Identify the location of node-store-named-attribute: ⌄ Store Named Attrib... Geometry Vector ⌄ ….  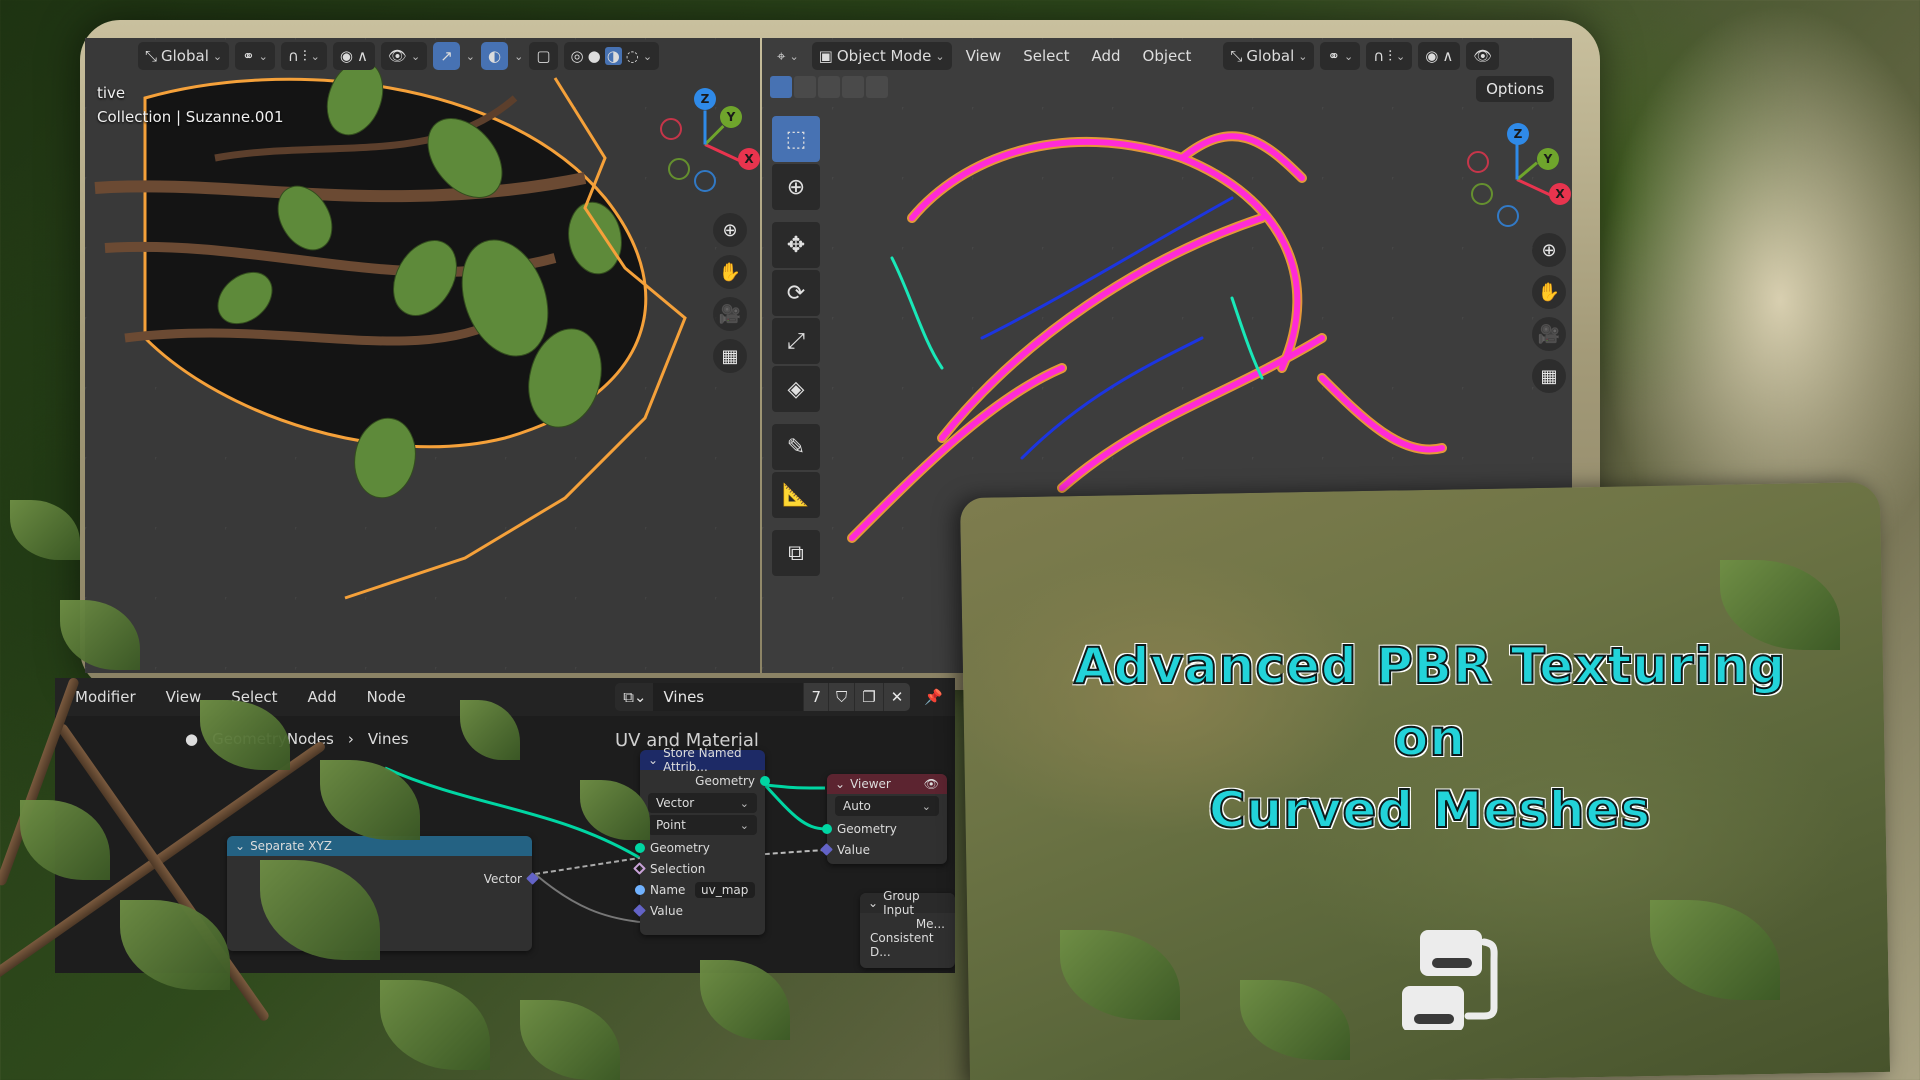
(701, 840).